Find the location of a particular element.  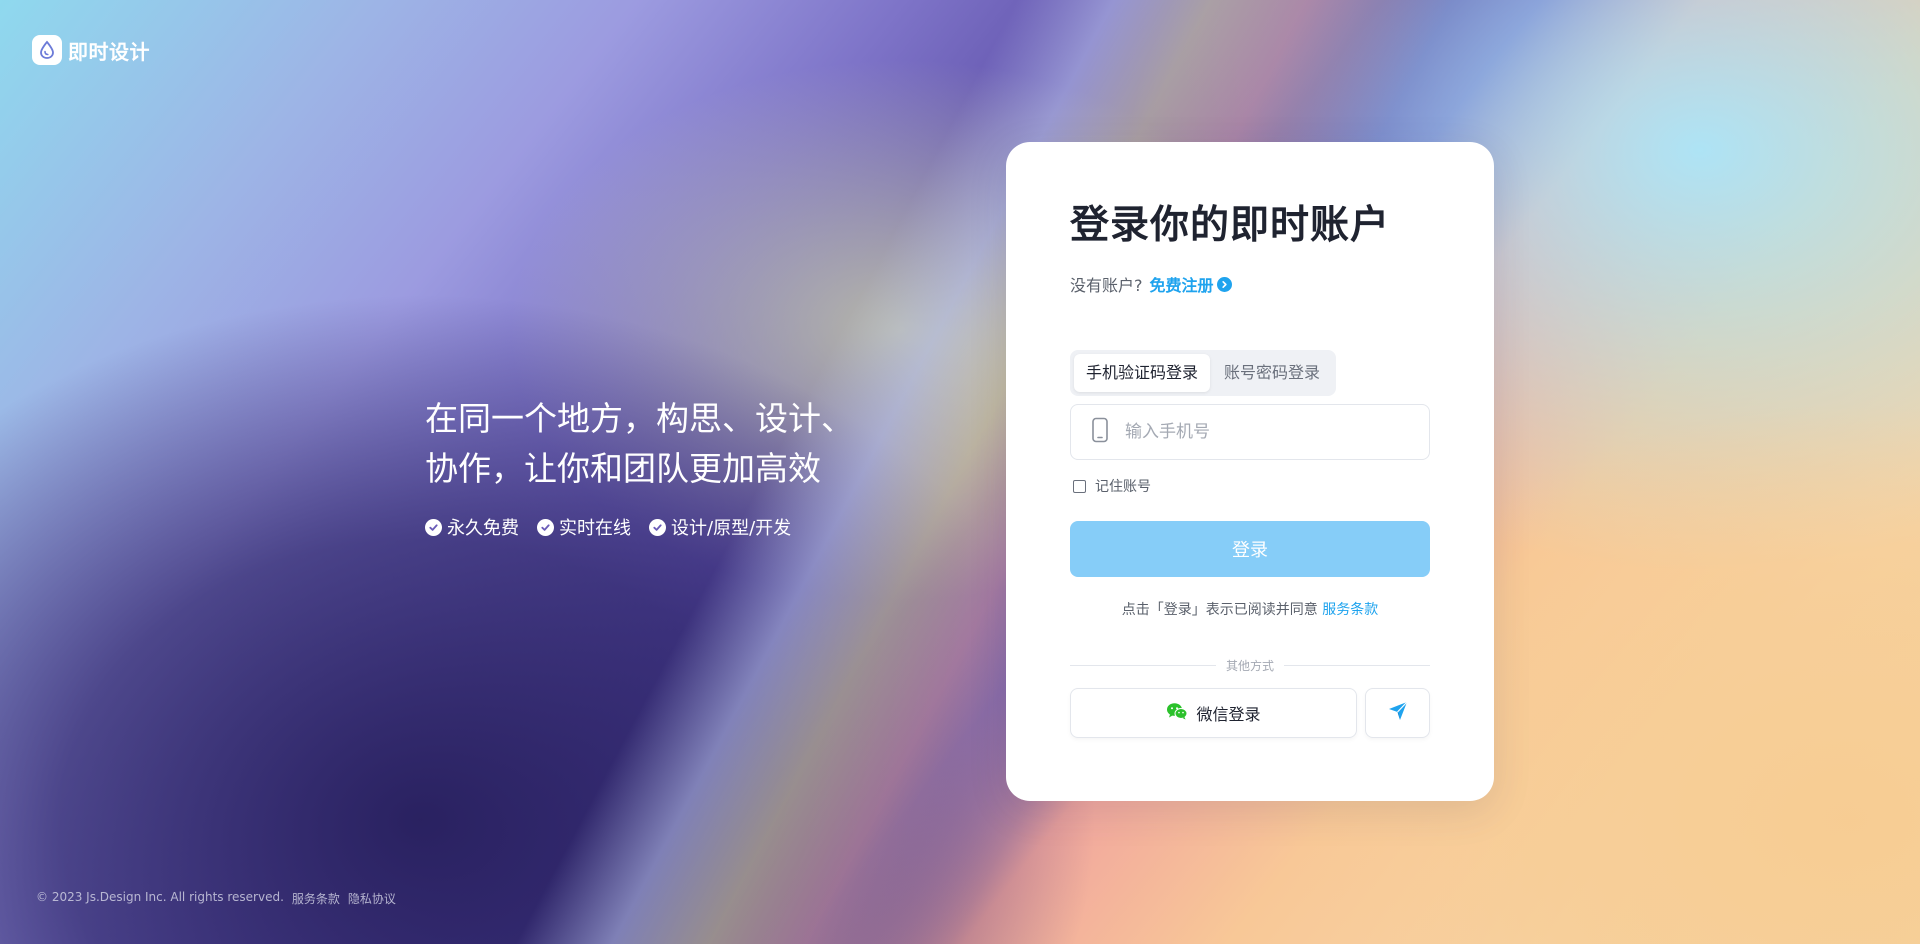

brand-logo: 即时设计 is located at coordinates (91, 50).